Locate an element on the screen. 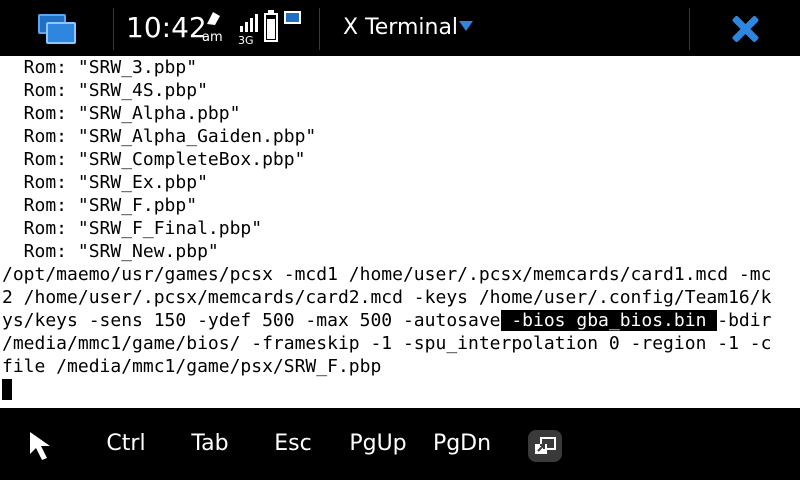  terminal-selection: -bios gba_bios.bin is located at coordinates (609, 320).